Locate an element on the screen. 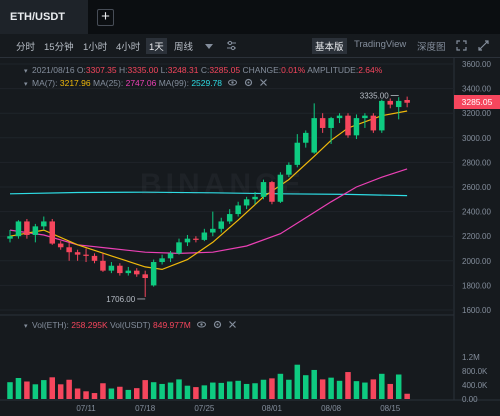  view-tradingview: TradingView is located at coordinates (380, 44).